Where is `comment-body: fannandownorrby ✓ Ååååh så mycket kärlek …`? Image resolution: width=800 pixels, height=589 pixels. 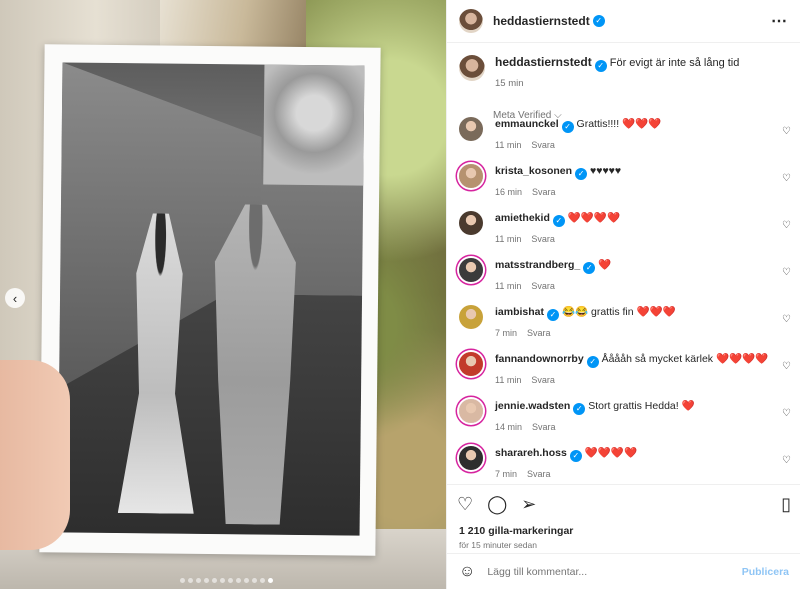 comment-body: fannandownorrby ✓ Ååååh så mycket kärlek … is located at coordinates (631, 369).